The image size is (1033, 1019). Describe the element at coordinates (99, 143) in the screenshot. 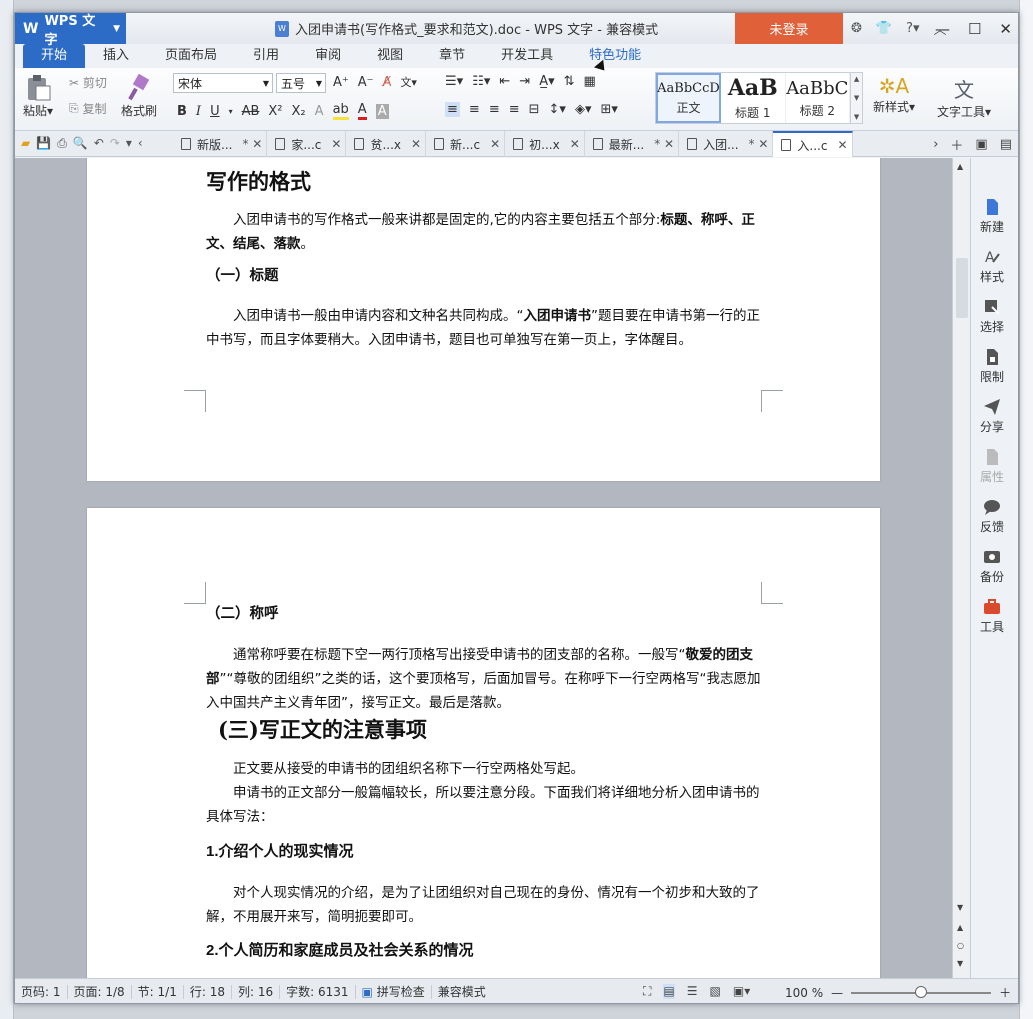

I see `undo-icon: ↶` at that location.